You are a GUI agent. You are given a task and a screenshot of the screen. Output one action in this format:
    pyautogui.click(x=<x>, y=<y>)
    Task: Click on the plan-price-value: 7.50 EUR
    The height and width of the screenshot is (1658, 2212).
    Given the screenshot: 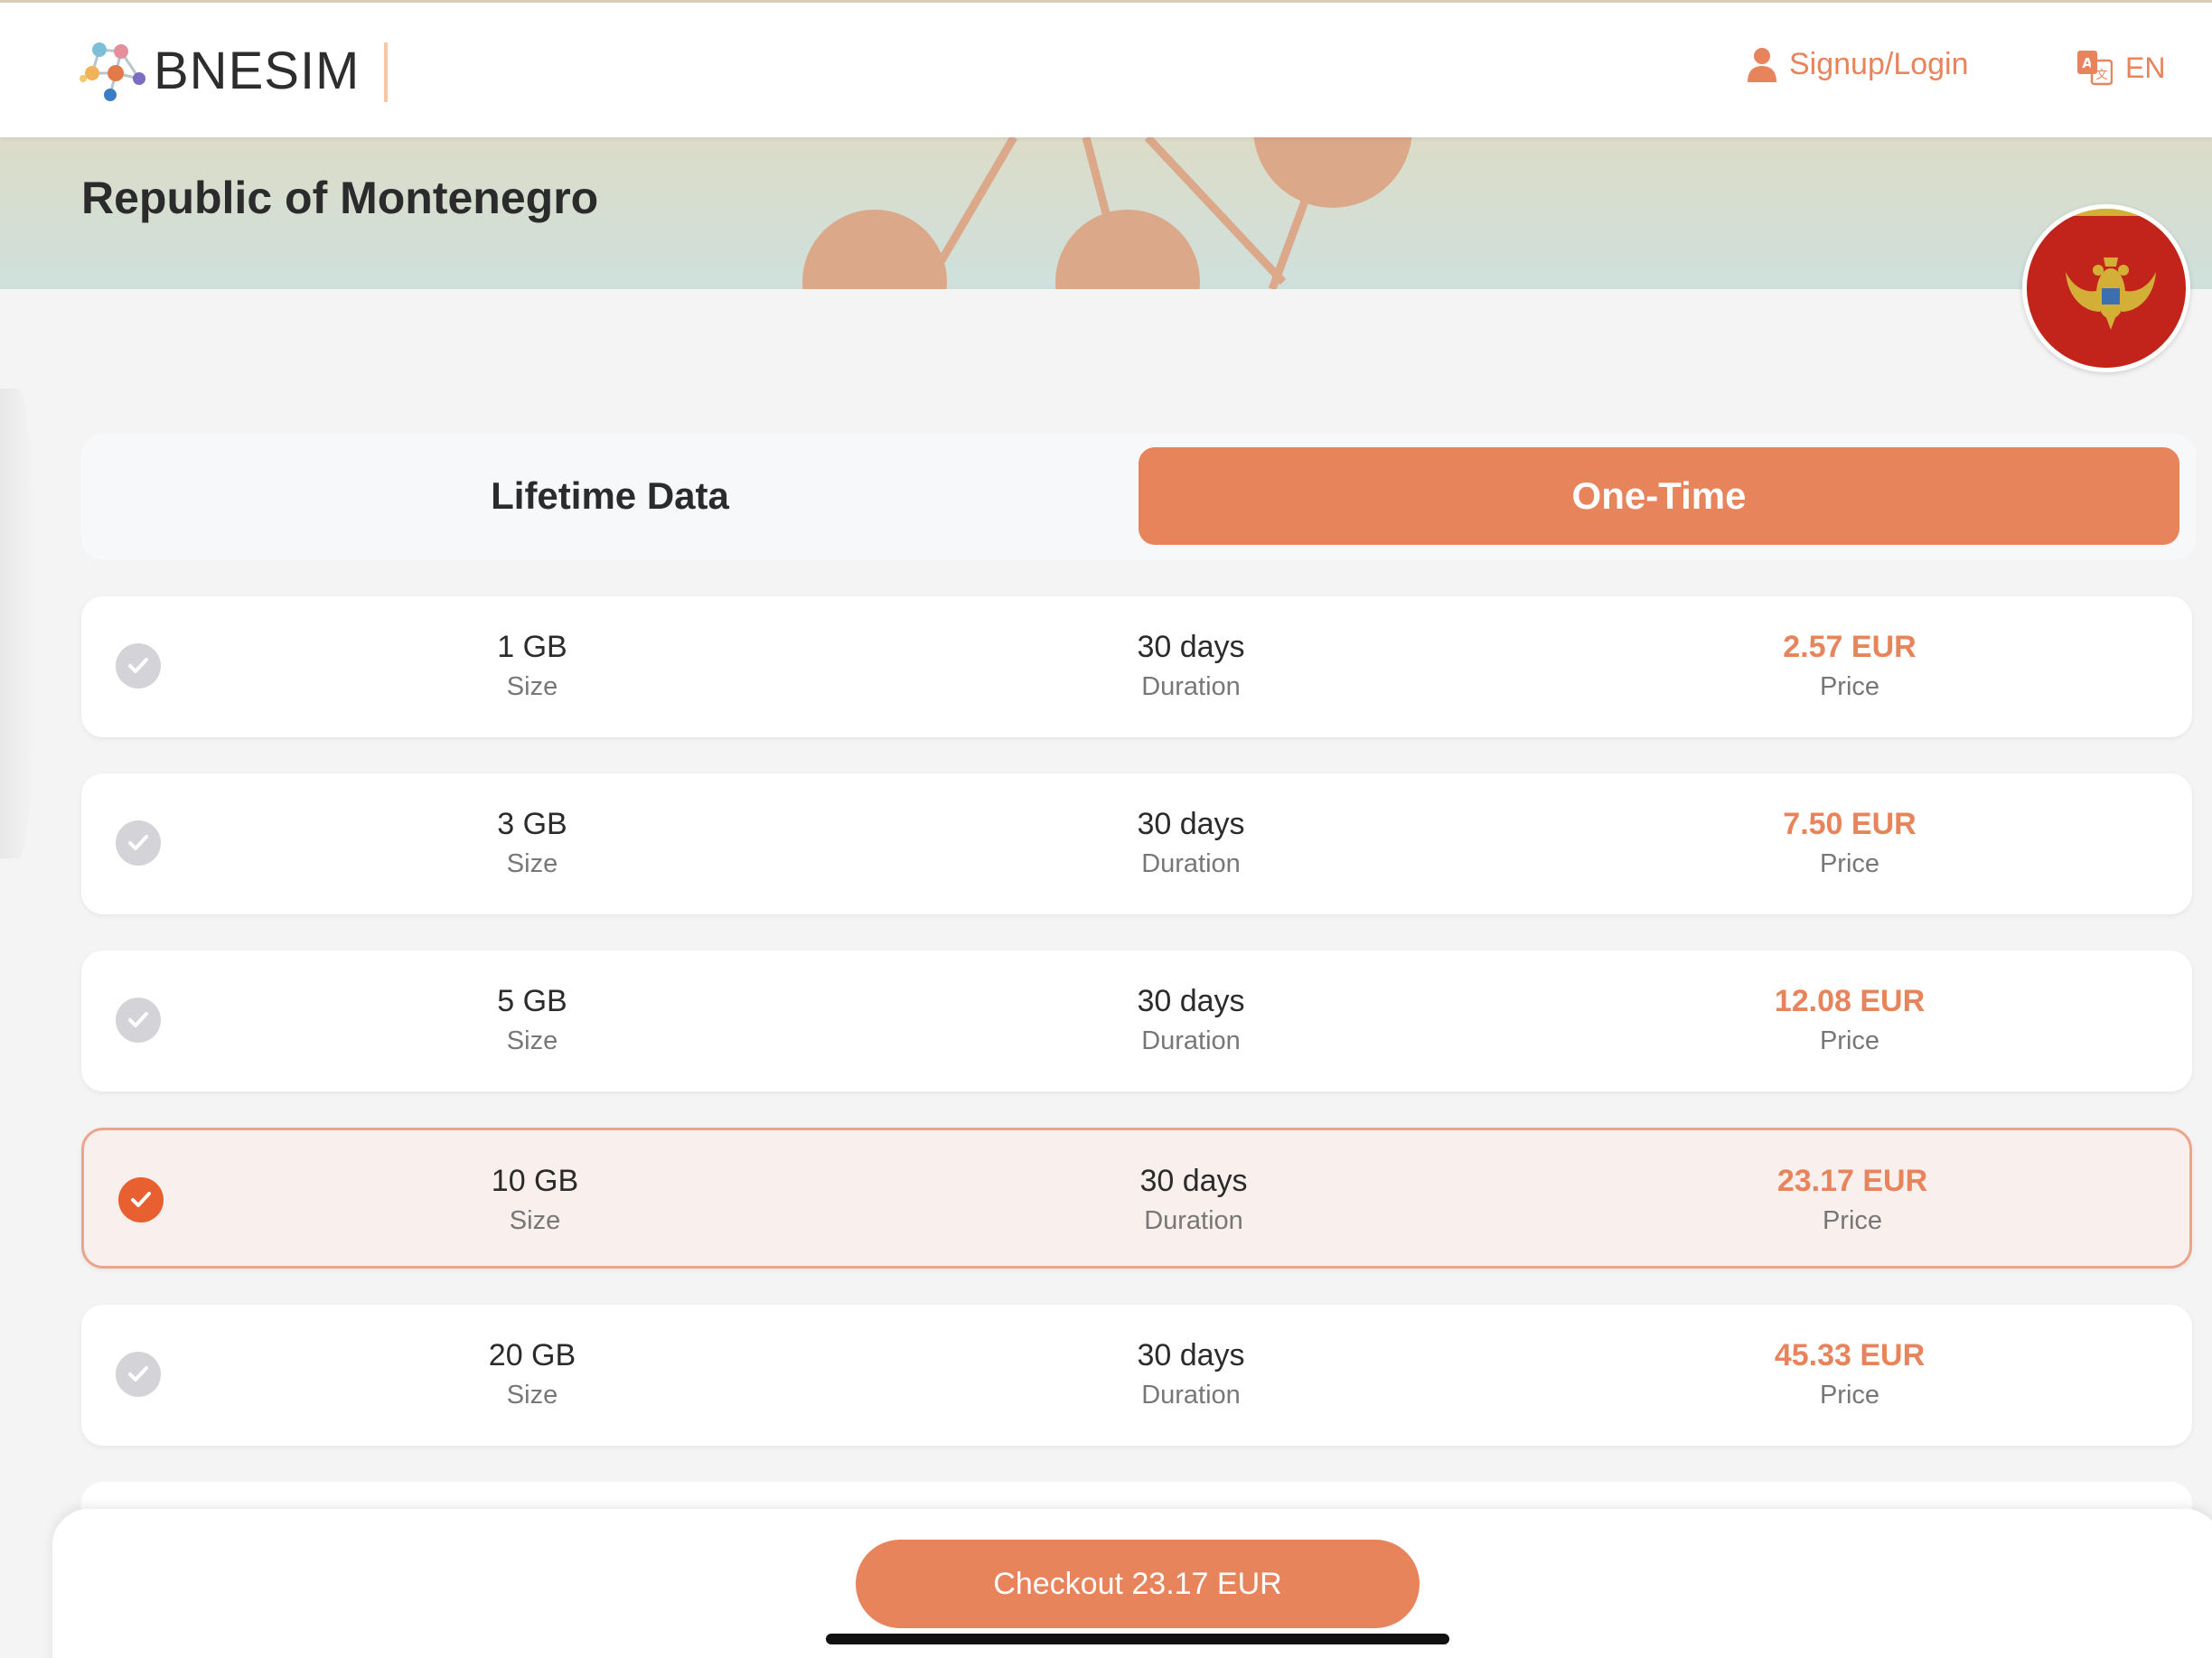 What is the action you would take?
    pyautogui.click(x=1850, y=824)
    